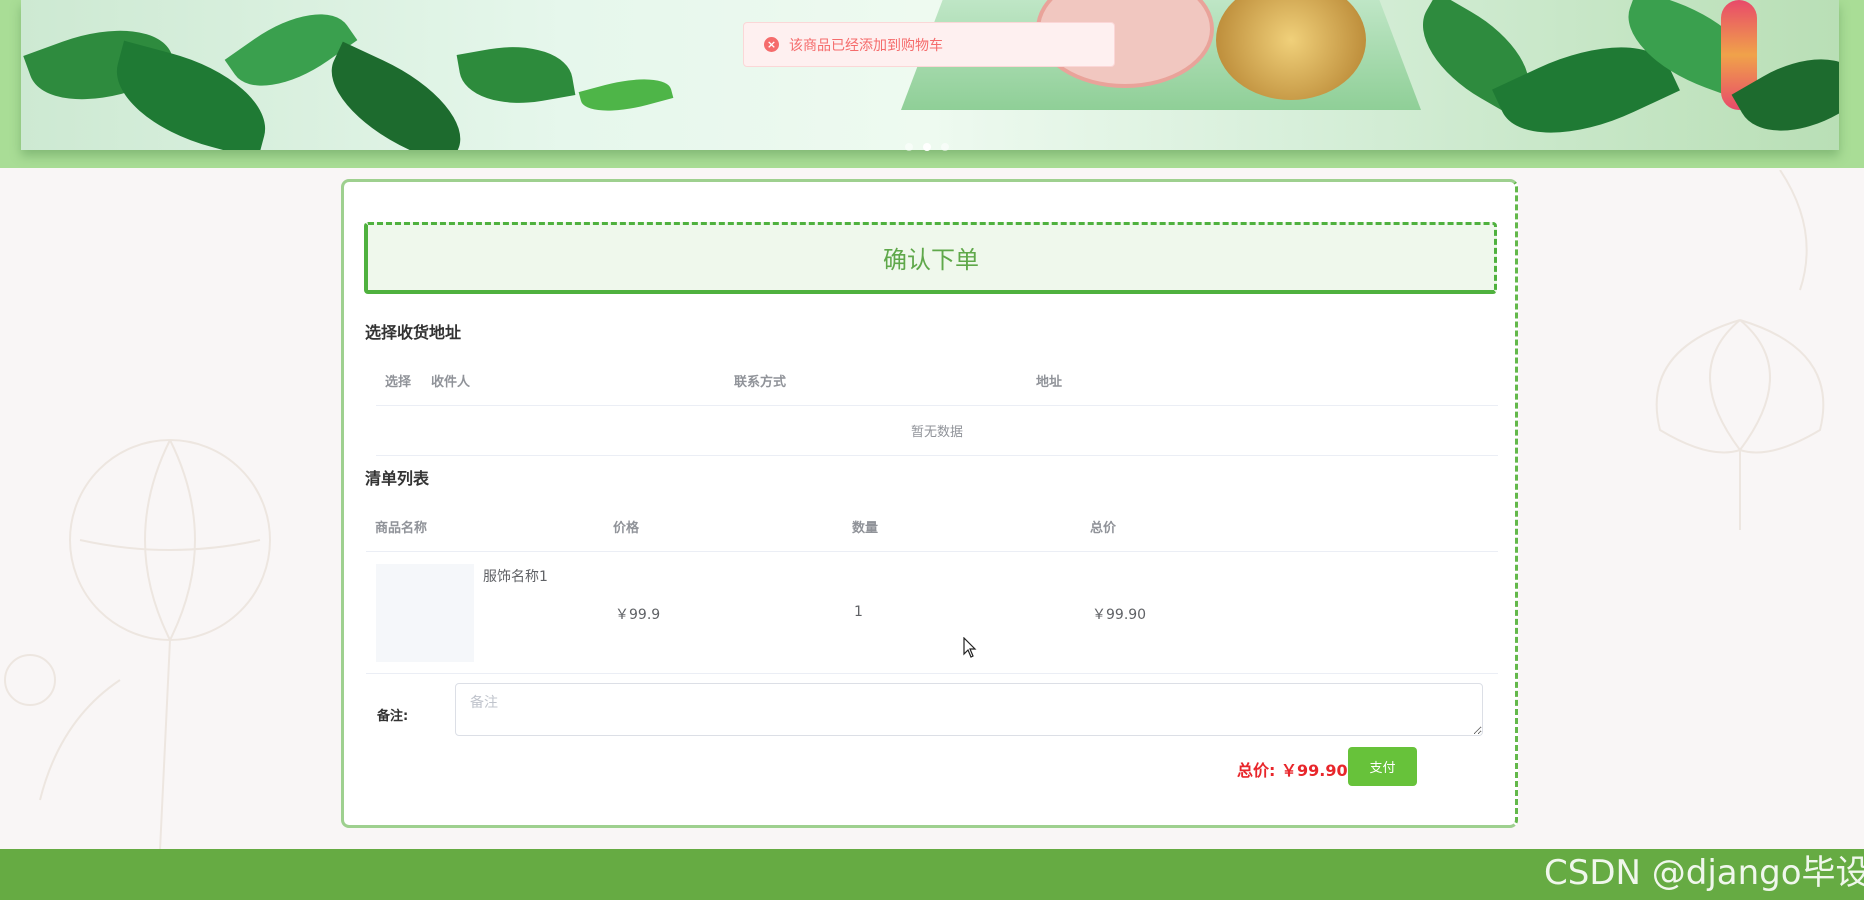 Image resolution: width=1864 pixels, height=900 pixels. I want to click on column-quantity: 数量, so click(865, 528).